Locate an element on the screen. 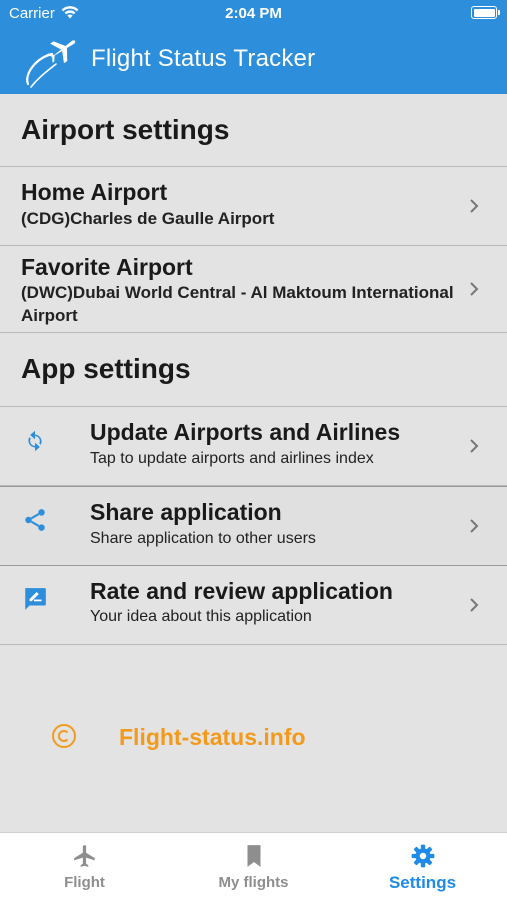 This screenshot has width=507, height=900. app-settings-header: App settings is located at coordinates (253, 370).